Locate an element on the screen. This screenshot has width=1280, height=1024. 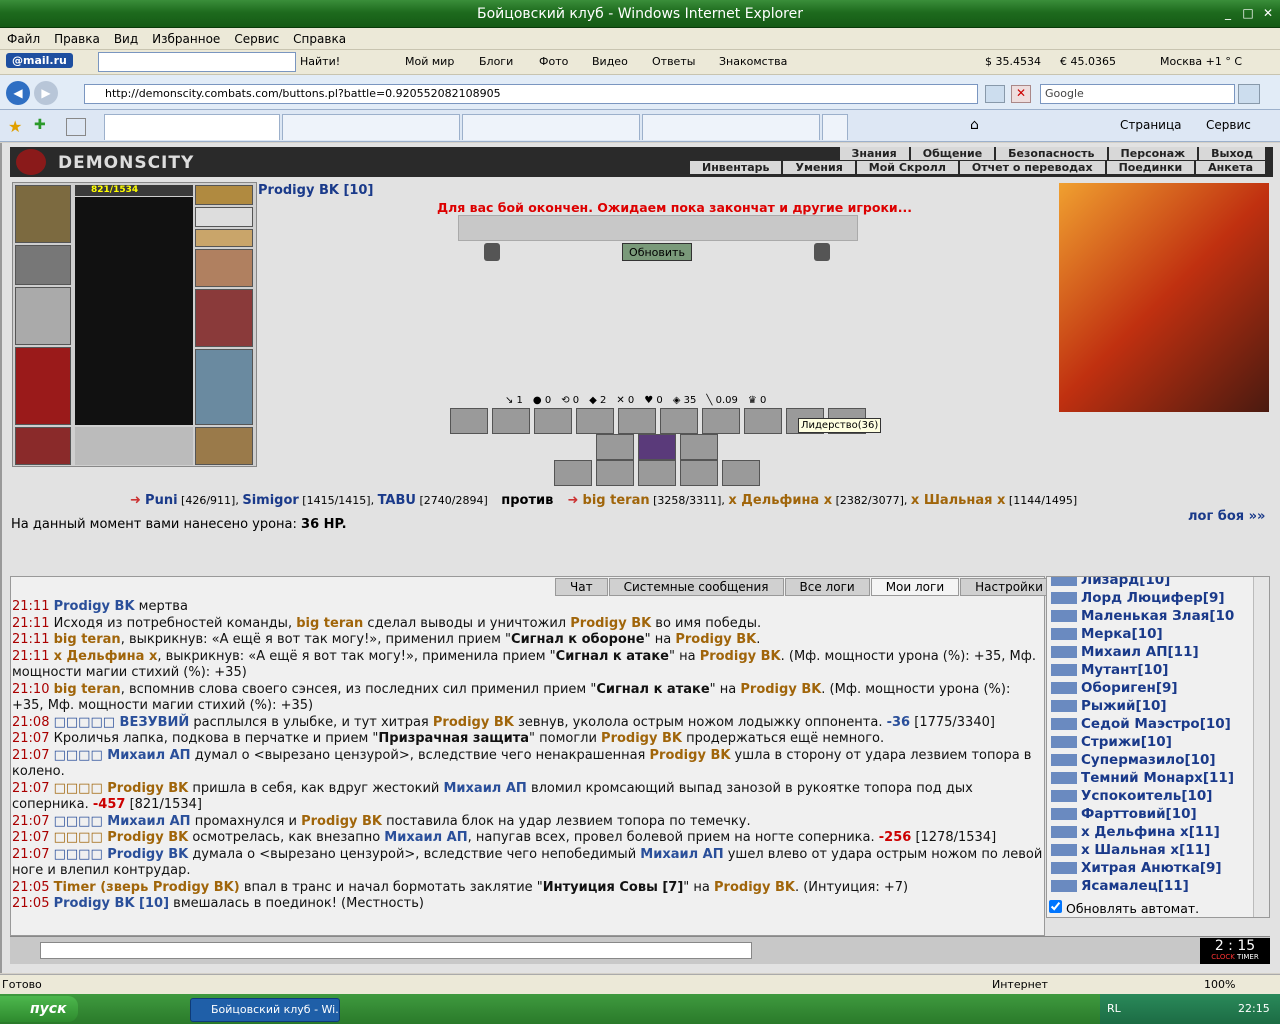
player-list-item: Михаил АП[11] is located at coordinates (1153, 652).